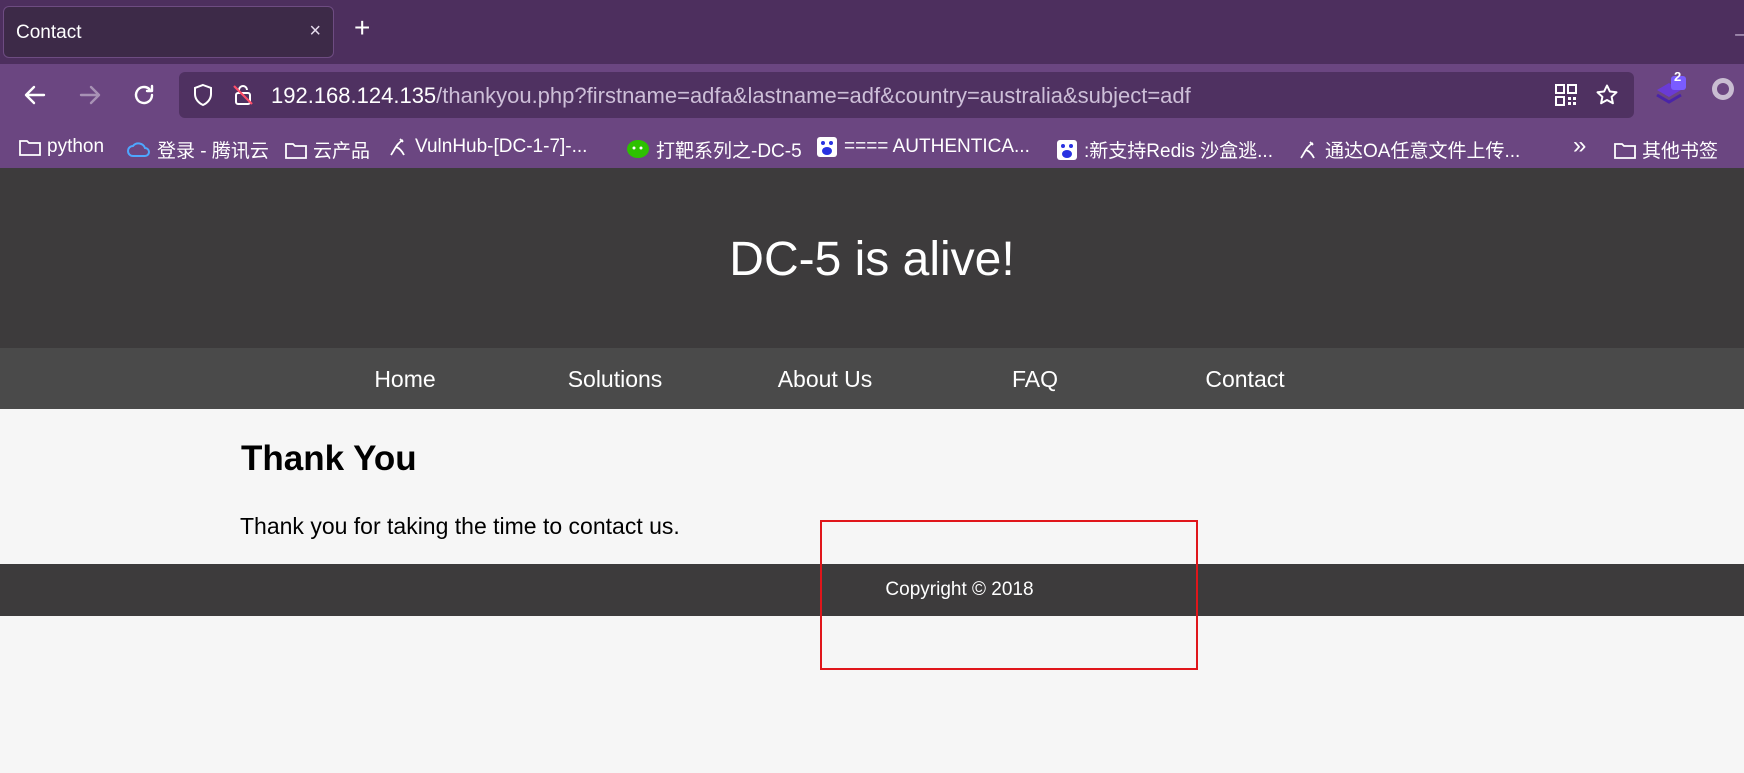 This screenshot has height=773, width=1744. Describe the element at coordinates (1678, 76) in the screenshot. I see `extension-badge: 2` at that location.